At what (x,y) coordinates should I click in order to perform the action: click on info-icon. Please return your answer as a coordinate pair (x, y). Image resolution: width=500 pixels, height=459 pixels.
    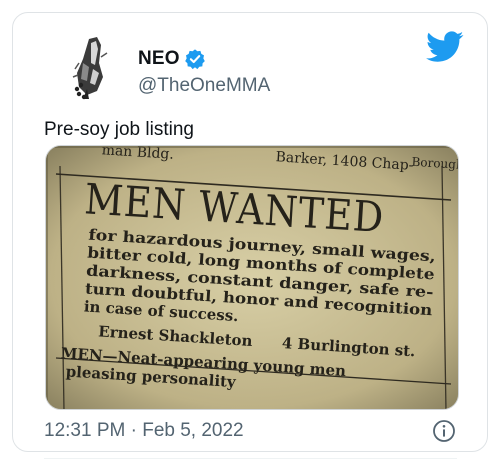
    Looking at the image, I should click on (444, 431).